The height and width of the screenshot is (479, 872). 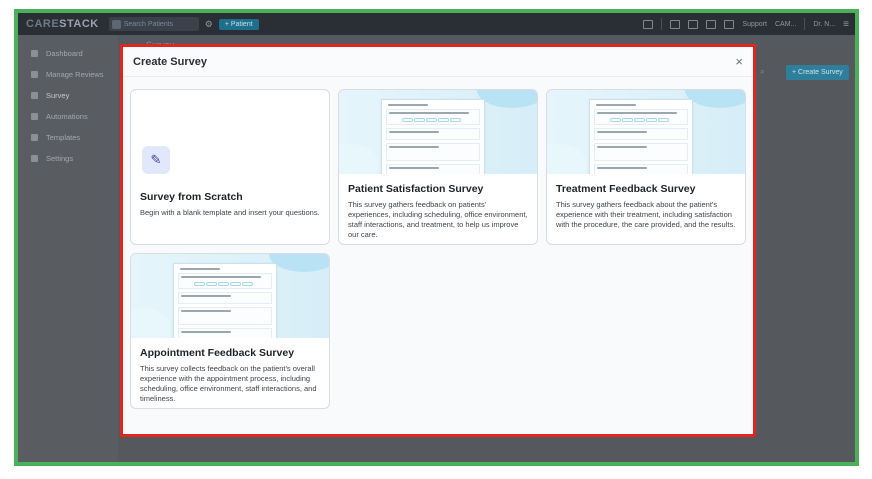 What do you see at coordinates (217, 353) in the screenshot?
I see `card-title: Appointment Feedback Survey` at bounding box center [217, 353].